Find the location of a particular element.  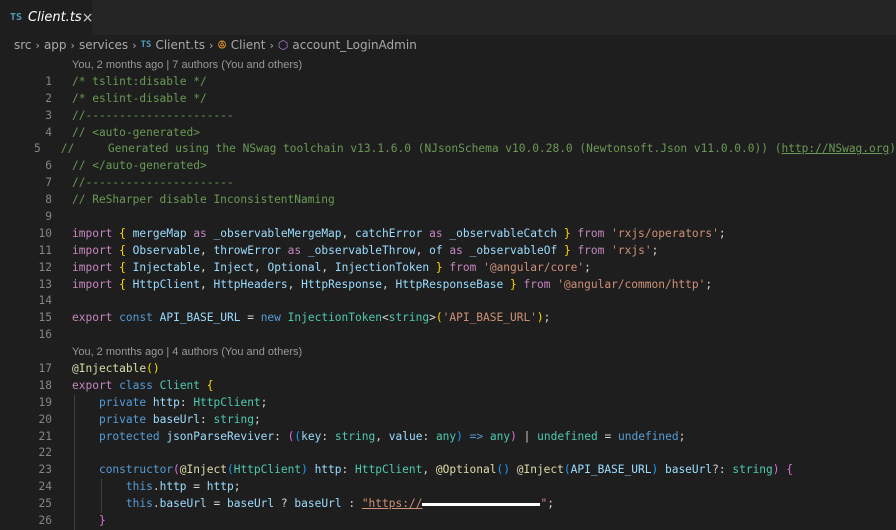

breadcrumb-client-ts: Client.ts is located at coordinates (180, 45).